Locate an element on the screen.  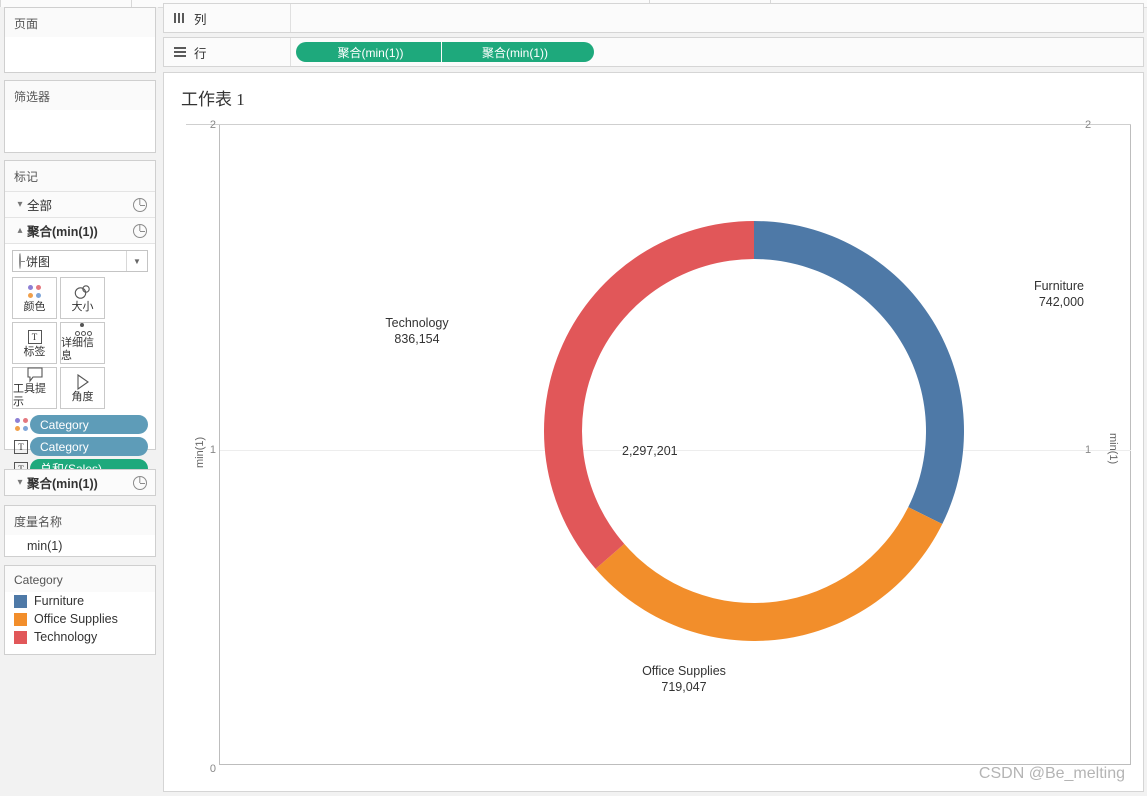
legend-label-office-supplies: Office Supplies is located at coordinates (76, 619).